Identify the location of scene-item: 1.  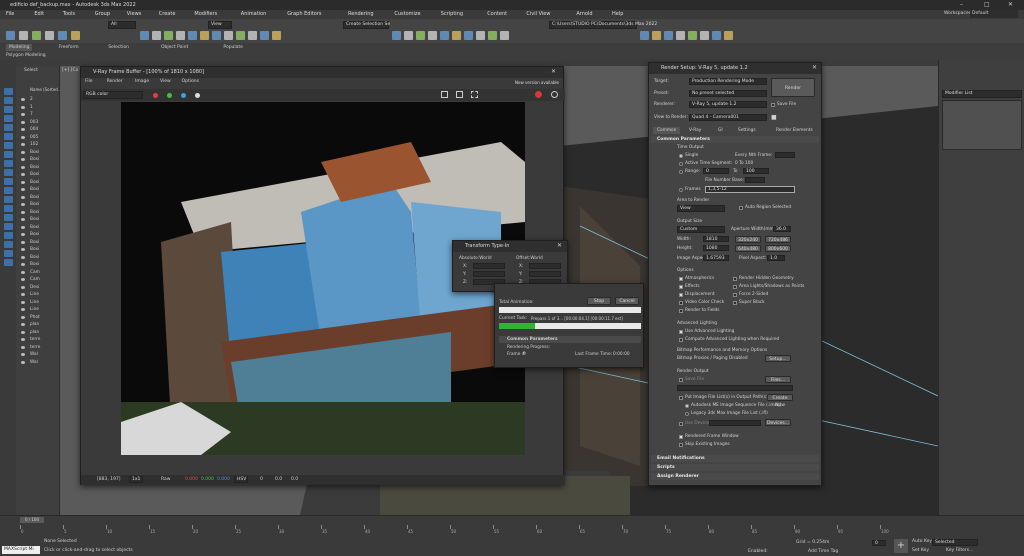
(37, 107).